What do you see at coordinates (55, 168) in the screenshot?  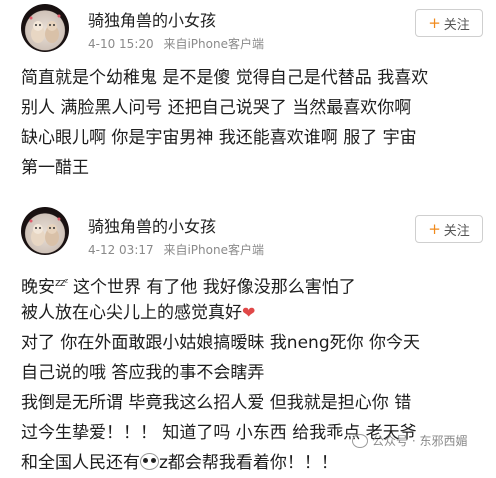 I see `post-text-line: 第一醋王` at bounding box center [55, 168].